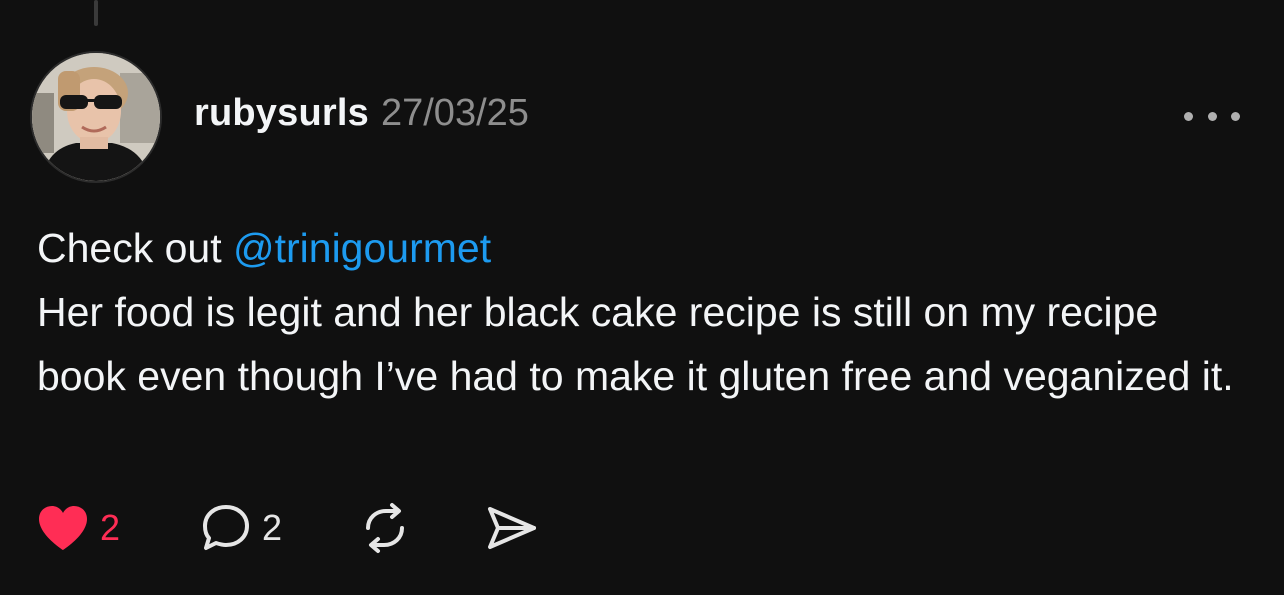 This screenshot has width=1284, height=595. What do you see at coordinates (637, 248) in the screenshot?
I see `post-text-line-1: Check out @trinigourmet` at bounding box center [637, 248].